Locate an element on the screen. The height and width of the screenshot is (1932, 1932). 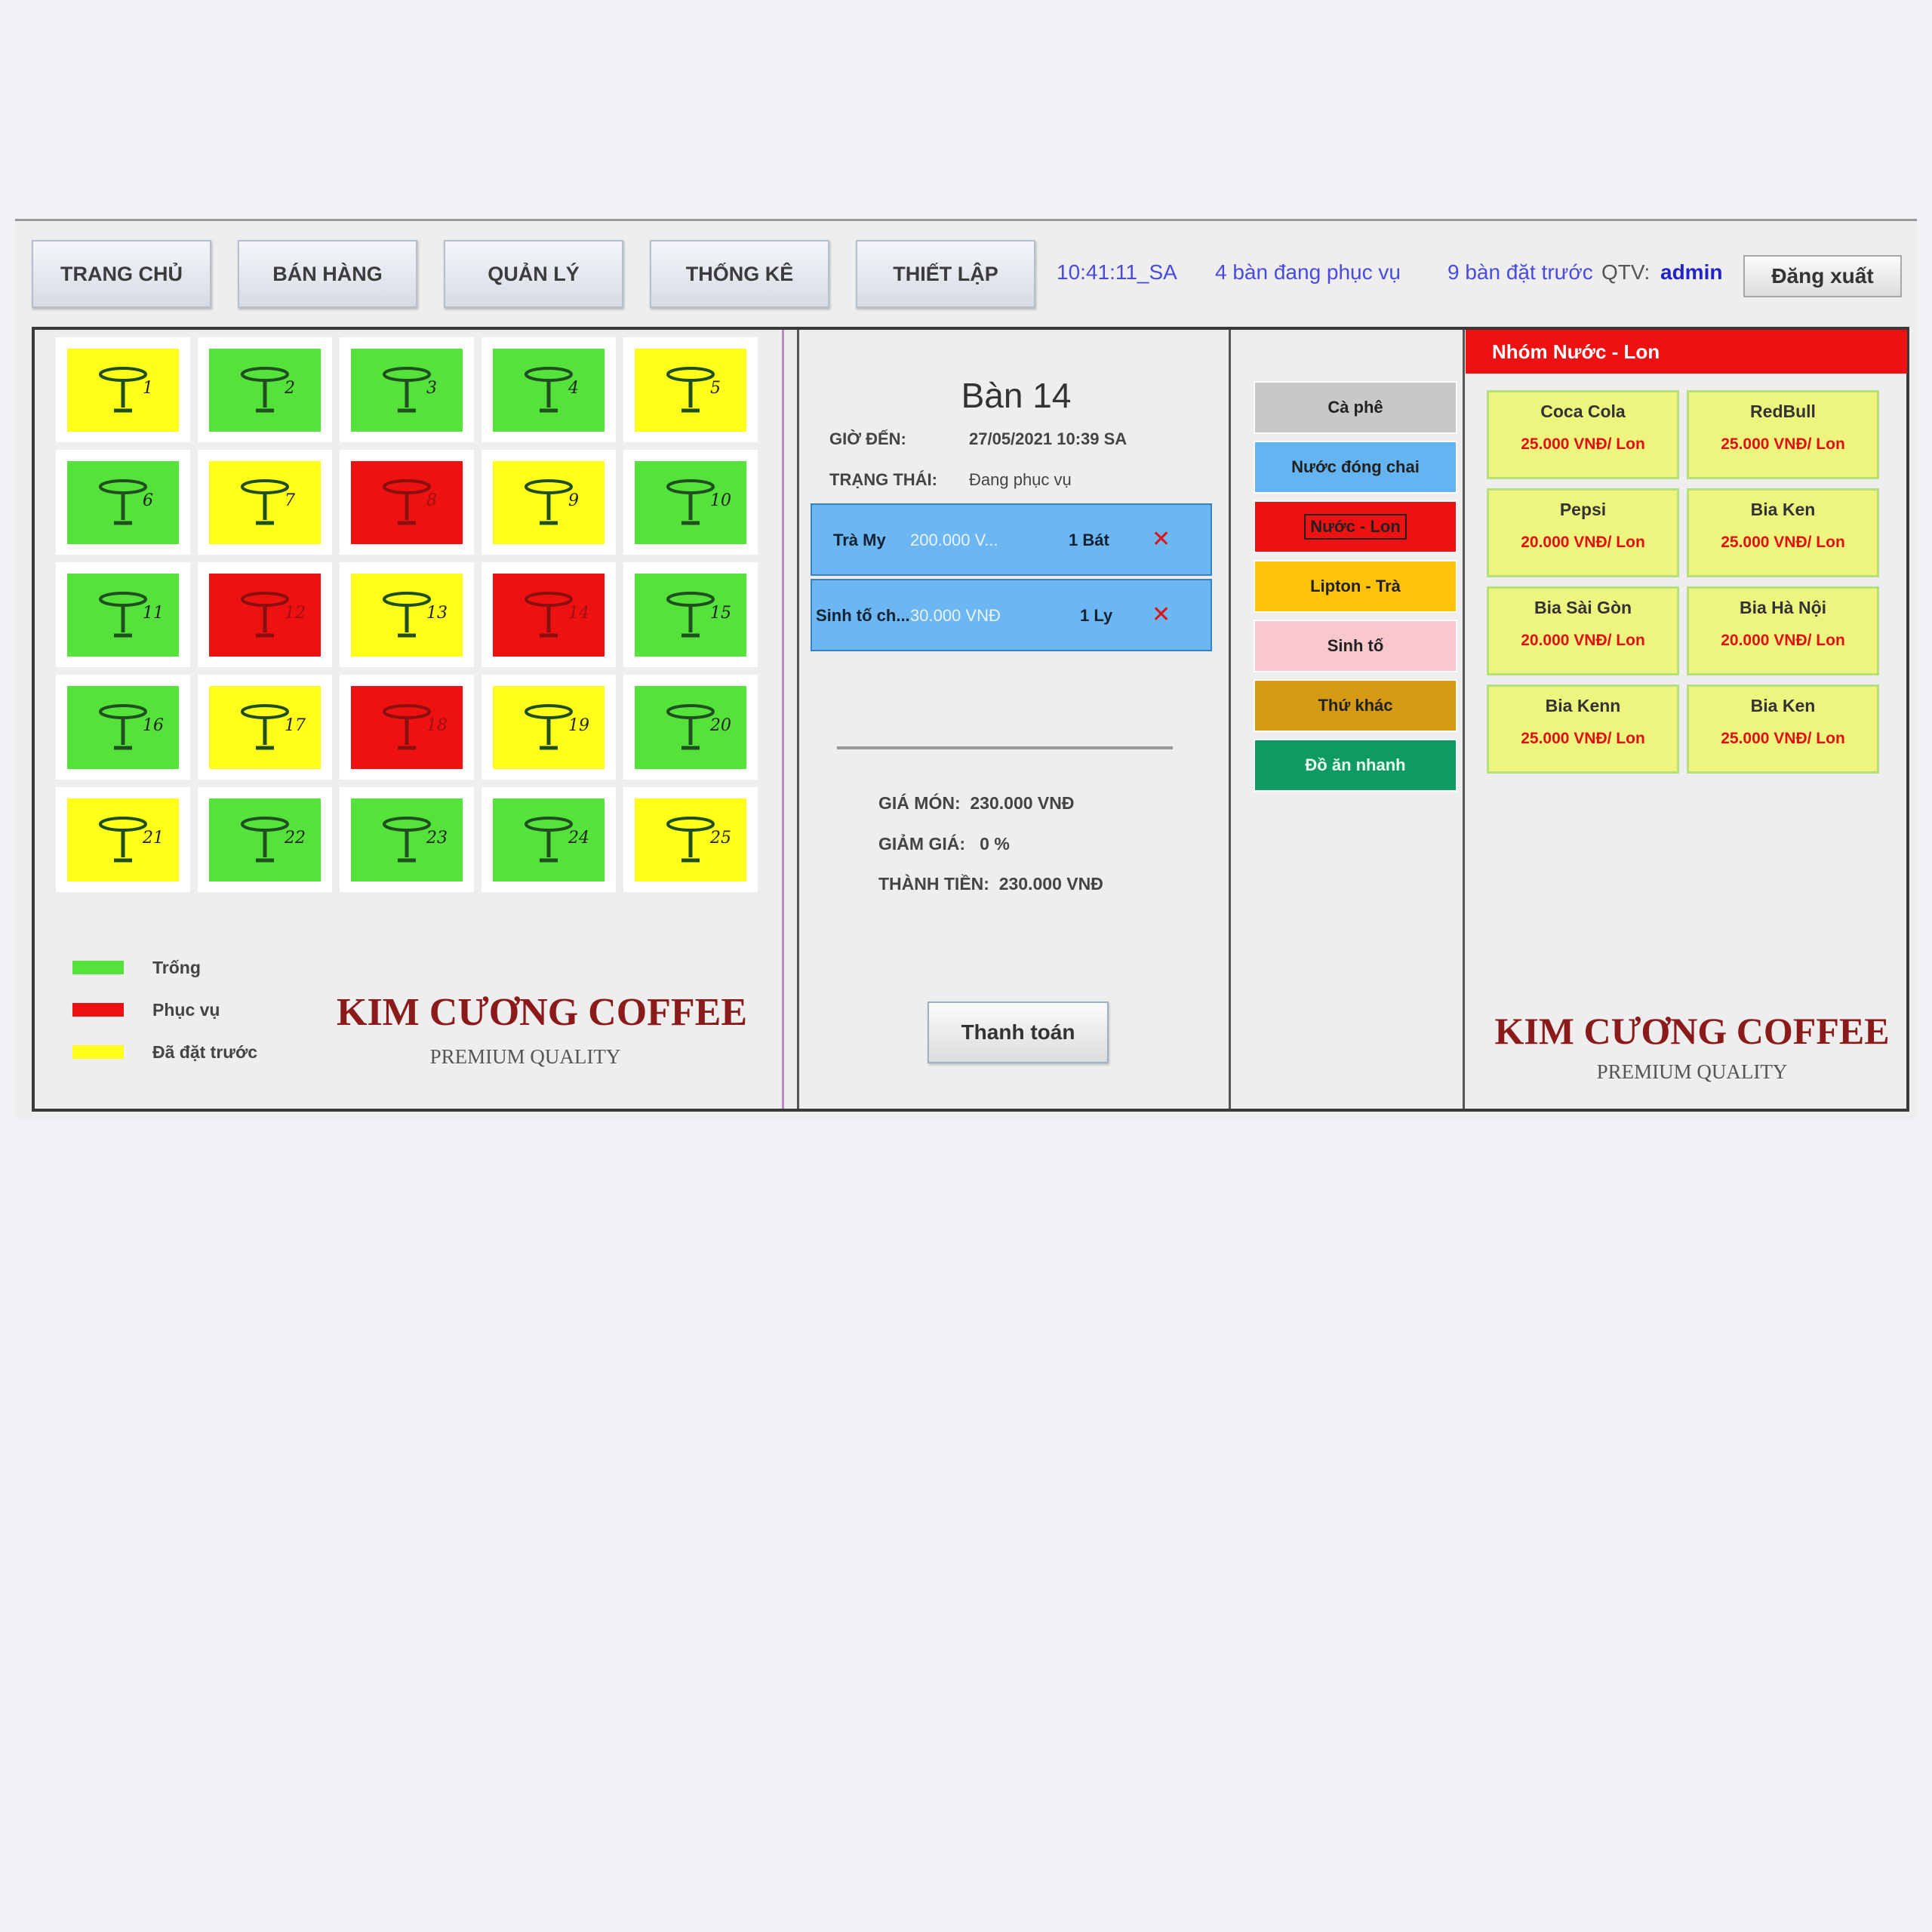
table-25: 25 is located at coordinates (690, 839).